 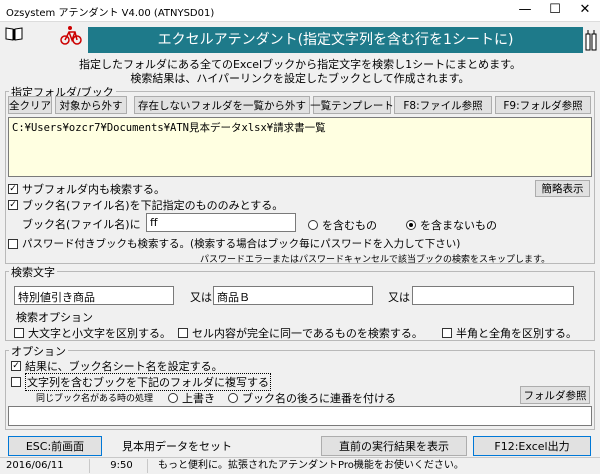 I want to click on opt-case-label: 大文字と小文字を区別する。, so click(x=99, y=333).